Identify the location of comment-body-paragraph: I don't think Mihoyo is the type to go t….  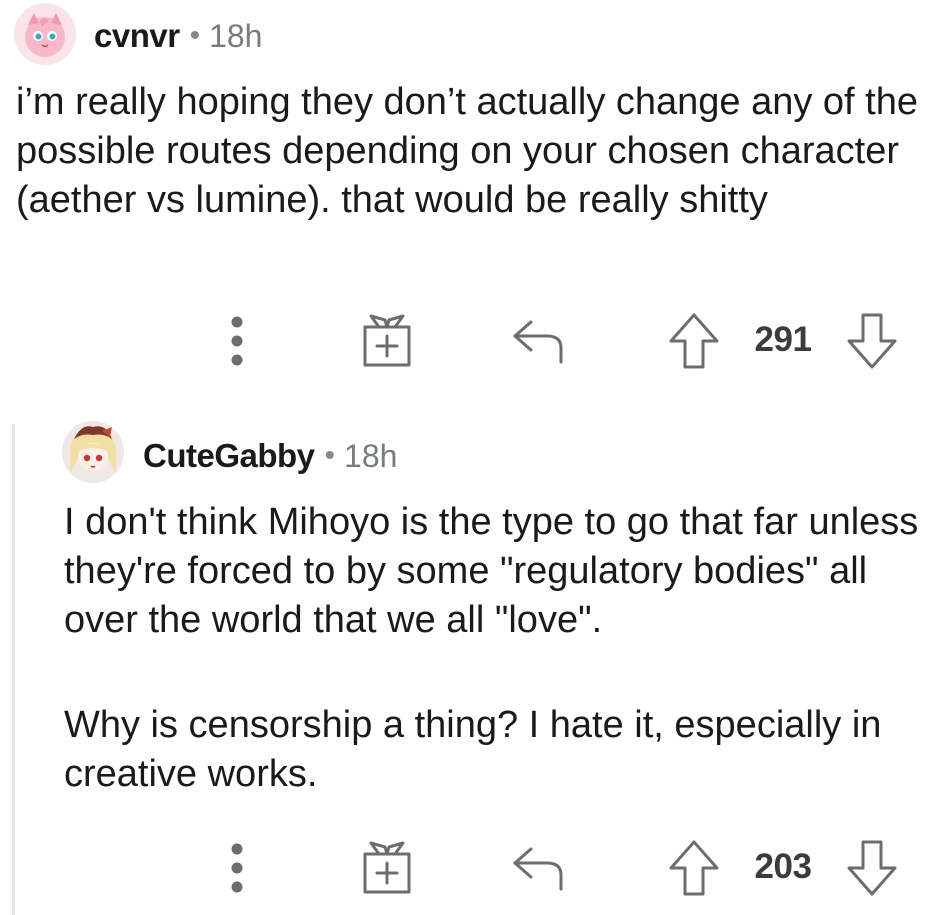
(496, 571).